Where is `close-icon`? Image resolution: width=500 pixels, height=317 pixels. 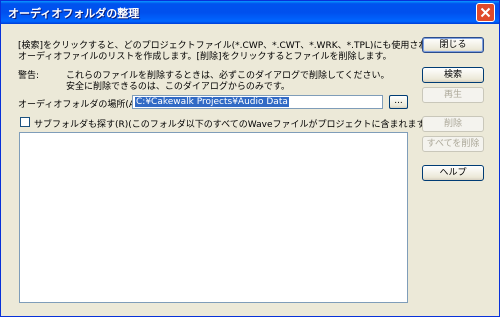
close-icon is located at coordinates (485, 12).